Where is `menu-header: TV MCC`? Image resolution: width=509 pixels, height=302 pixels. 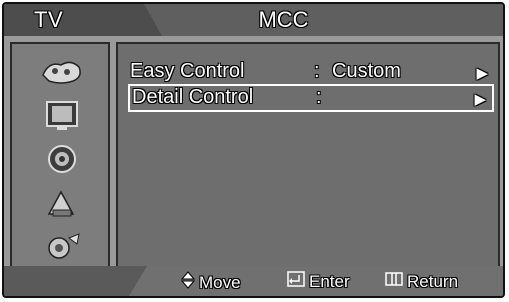 menu-header: TV MCC is located at coordinates (253, 20).